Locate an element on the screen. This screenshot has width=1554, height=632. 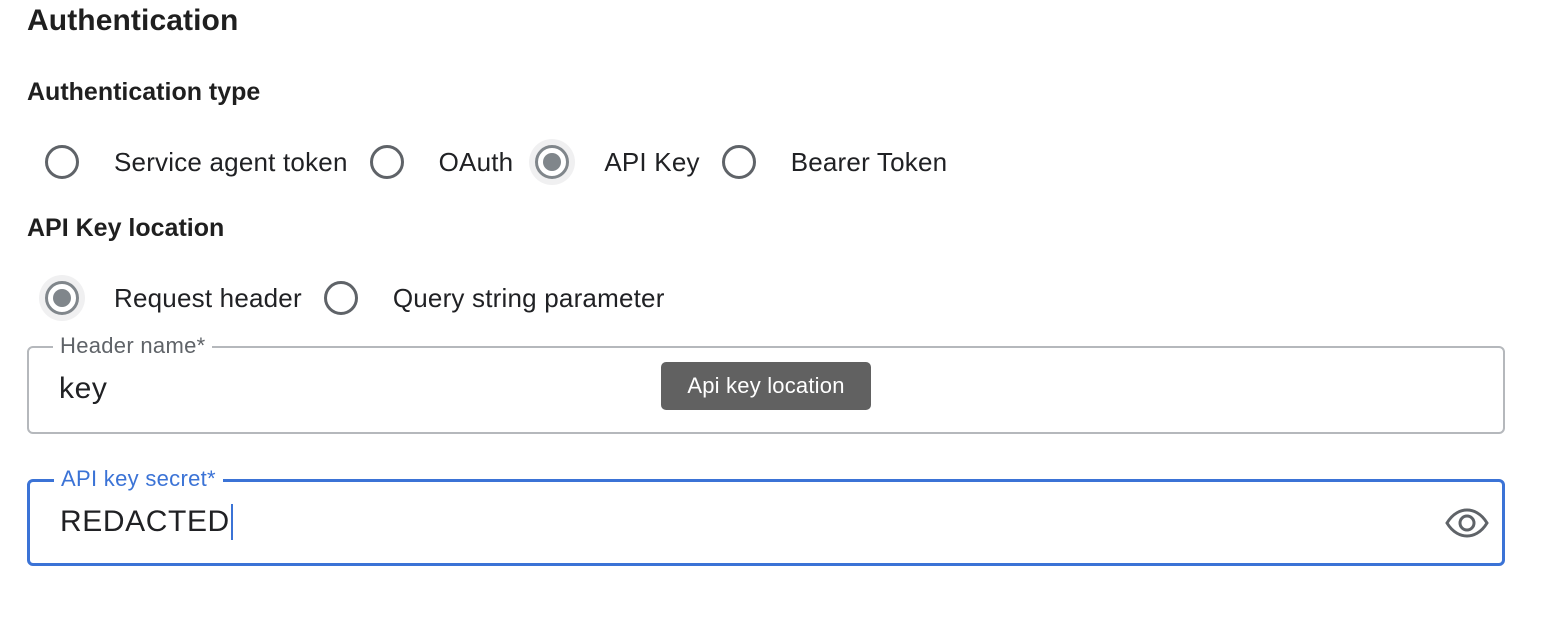
radio-option-oauth: OAuth is located at coordinates (452, 162).